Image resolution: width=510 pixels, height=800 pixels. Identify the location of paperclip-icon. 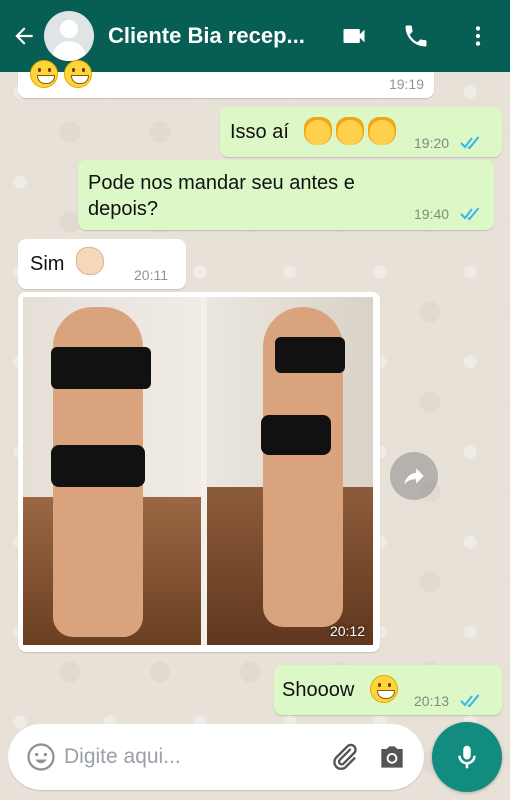
(345, 756).